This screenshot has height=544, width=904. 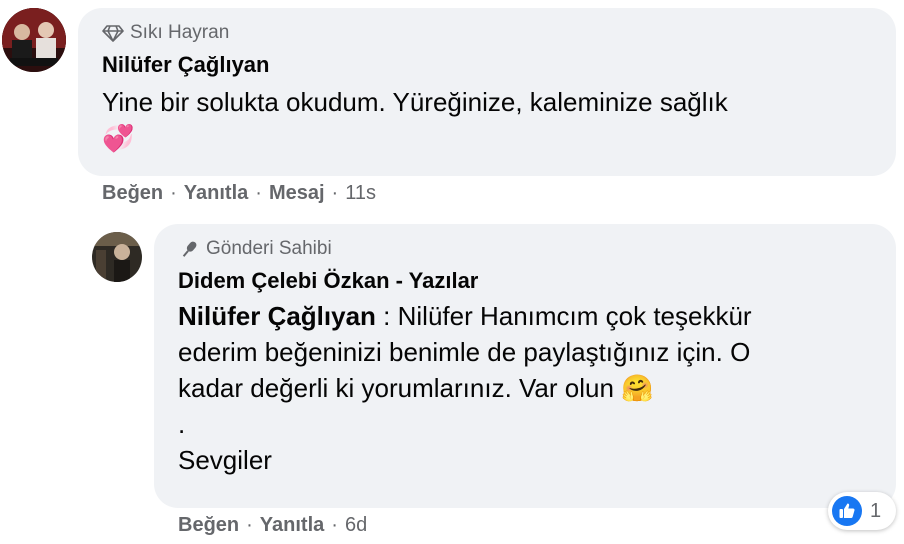 What do you see at coordinates (396, 388) in the screenshot?
I see `reply-line-3-text: kadar değerli ki yorumlarınız. Var olun` at bounding box center [396, 388].